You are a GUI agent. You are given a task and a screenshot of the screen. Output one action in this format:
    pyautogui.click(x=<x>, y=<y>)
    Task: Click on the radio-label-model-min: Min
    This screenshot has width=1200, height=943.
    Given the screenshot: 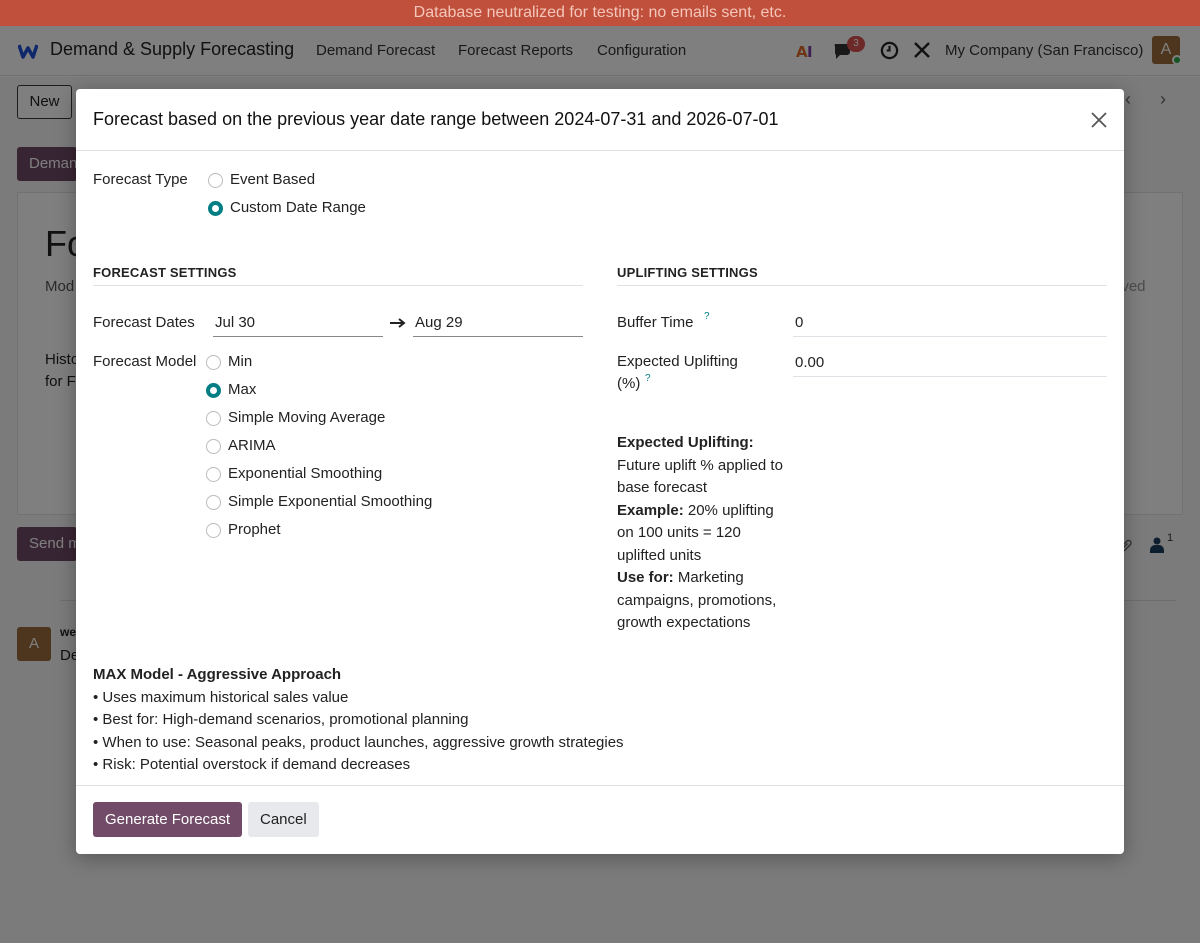 What is the action you would take?
    pyautogui.click(x=240, y=361)
    